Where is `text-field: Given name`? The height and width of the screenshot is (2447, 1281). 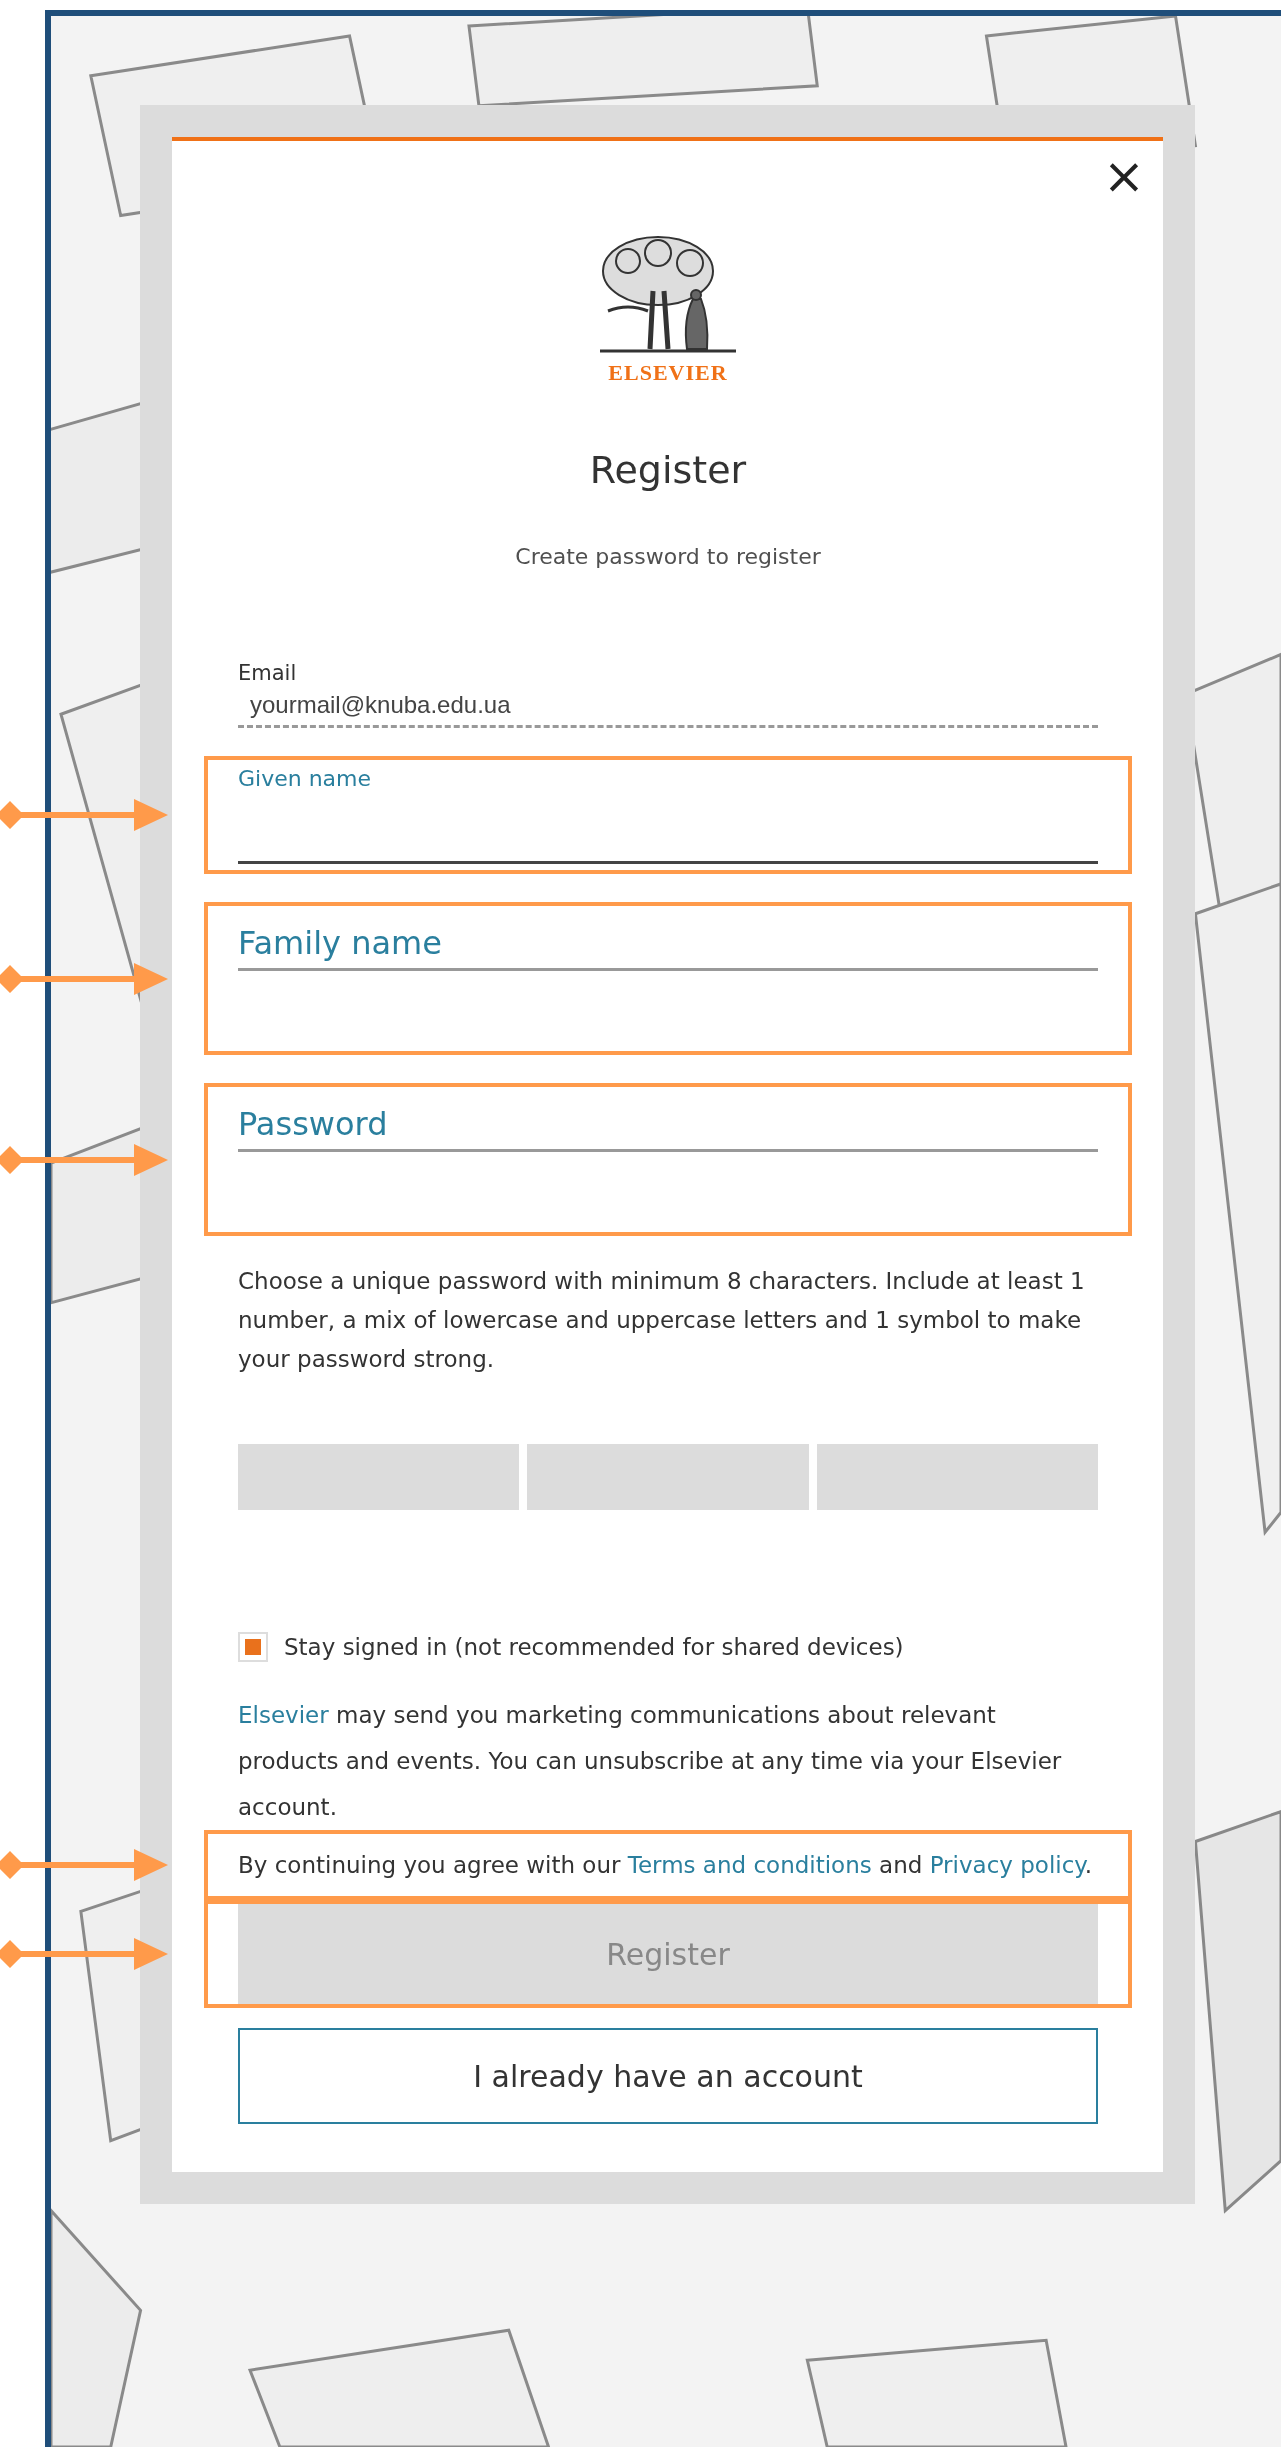 text-field: Given name is located at coordinates (668, 812).